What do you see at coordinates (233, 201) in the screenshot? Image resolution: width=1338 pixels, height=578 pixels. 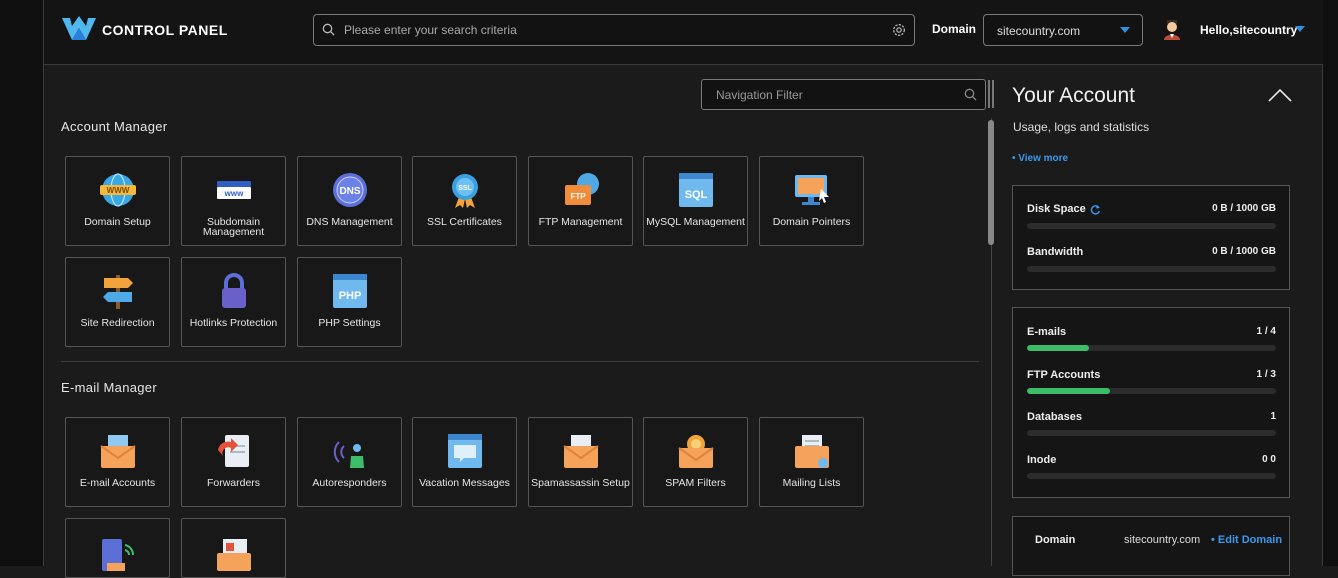 I see `tile-subdomain-management: www Subdomain Management` at bounding box center [233, 201].